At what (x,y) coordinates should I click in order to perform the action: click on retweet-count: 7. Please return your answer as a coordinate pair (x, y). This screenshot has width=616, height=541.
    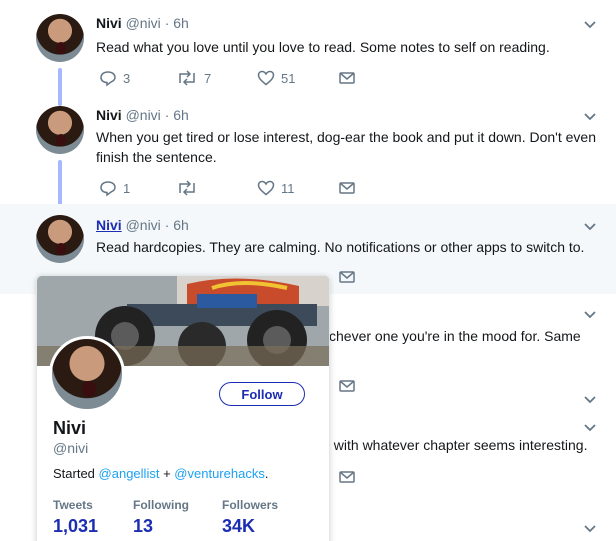
    Looking at the image, I should click on (208, 78).